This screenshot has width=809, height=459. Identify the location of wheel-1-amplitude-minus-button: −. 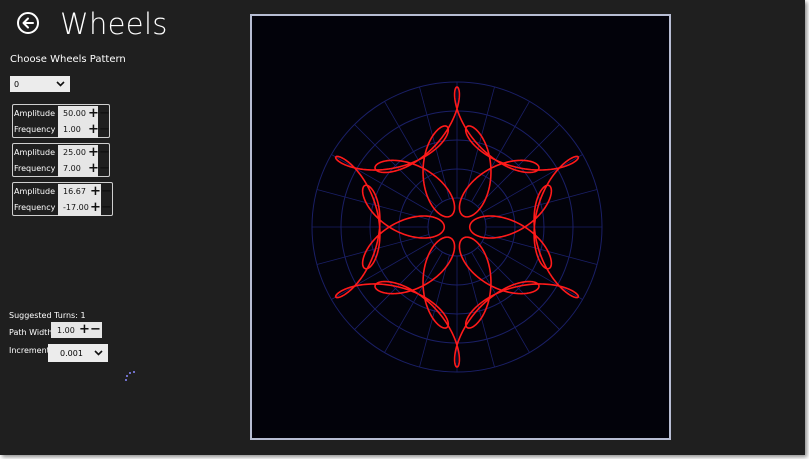
(104, 114).